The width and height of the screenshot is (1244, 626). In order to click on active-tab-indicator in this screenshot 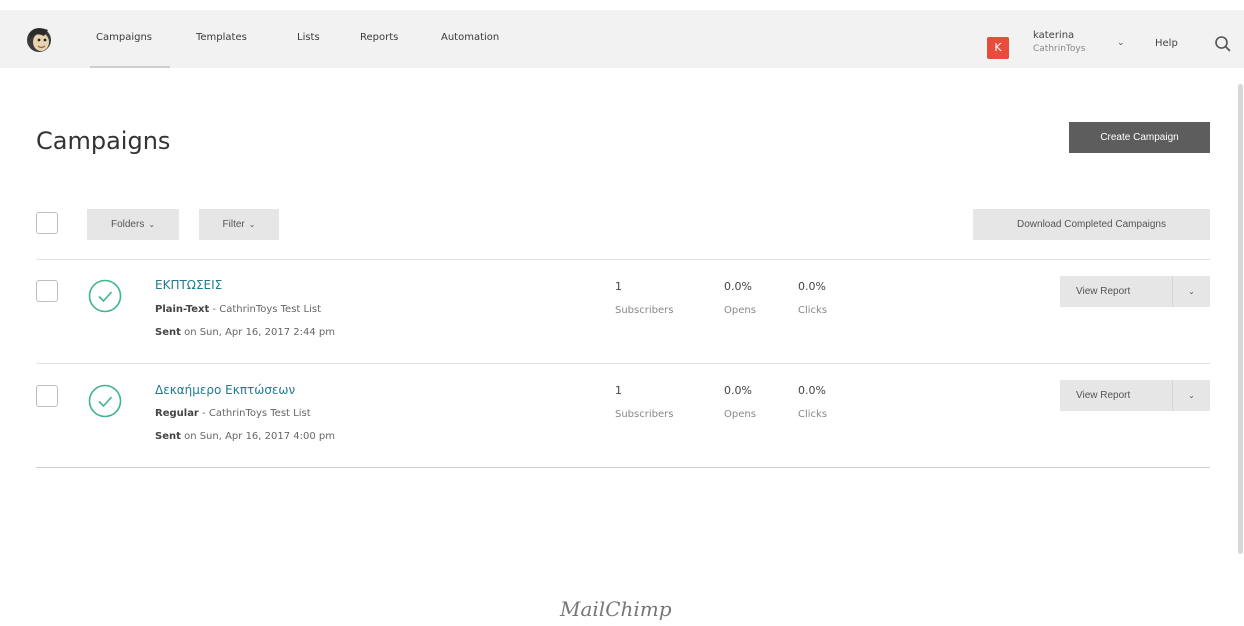, I will do `click(130, 67)`.